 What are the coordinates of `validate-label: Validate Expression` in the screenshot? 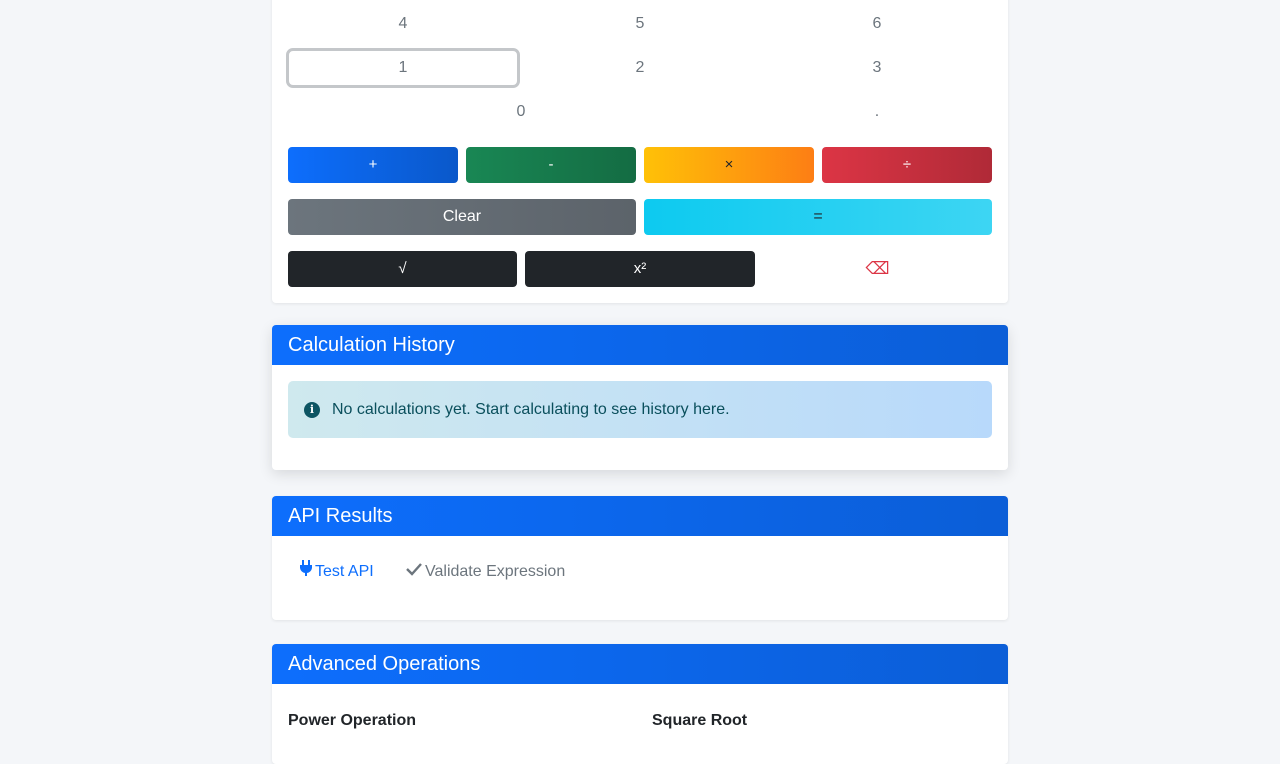 It's located at (495, 571).